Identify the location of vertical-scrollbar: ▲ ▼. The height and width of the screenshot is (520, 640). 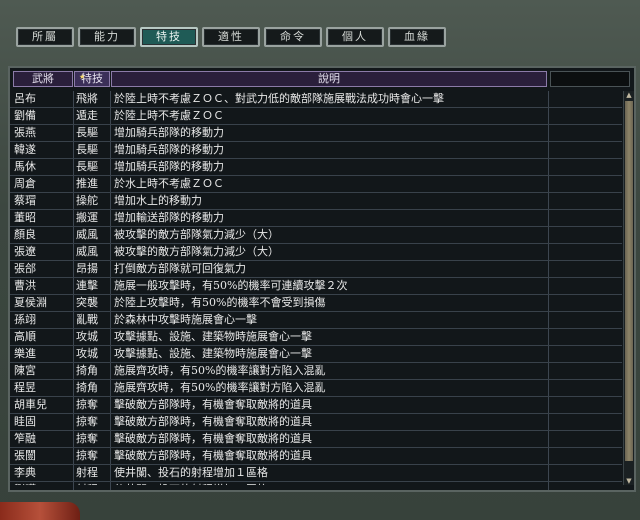
(628, 288).